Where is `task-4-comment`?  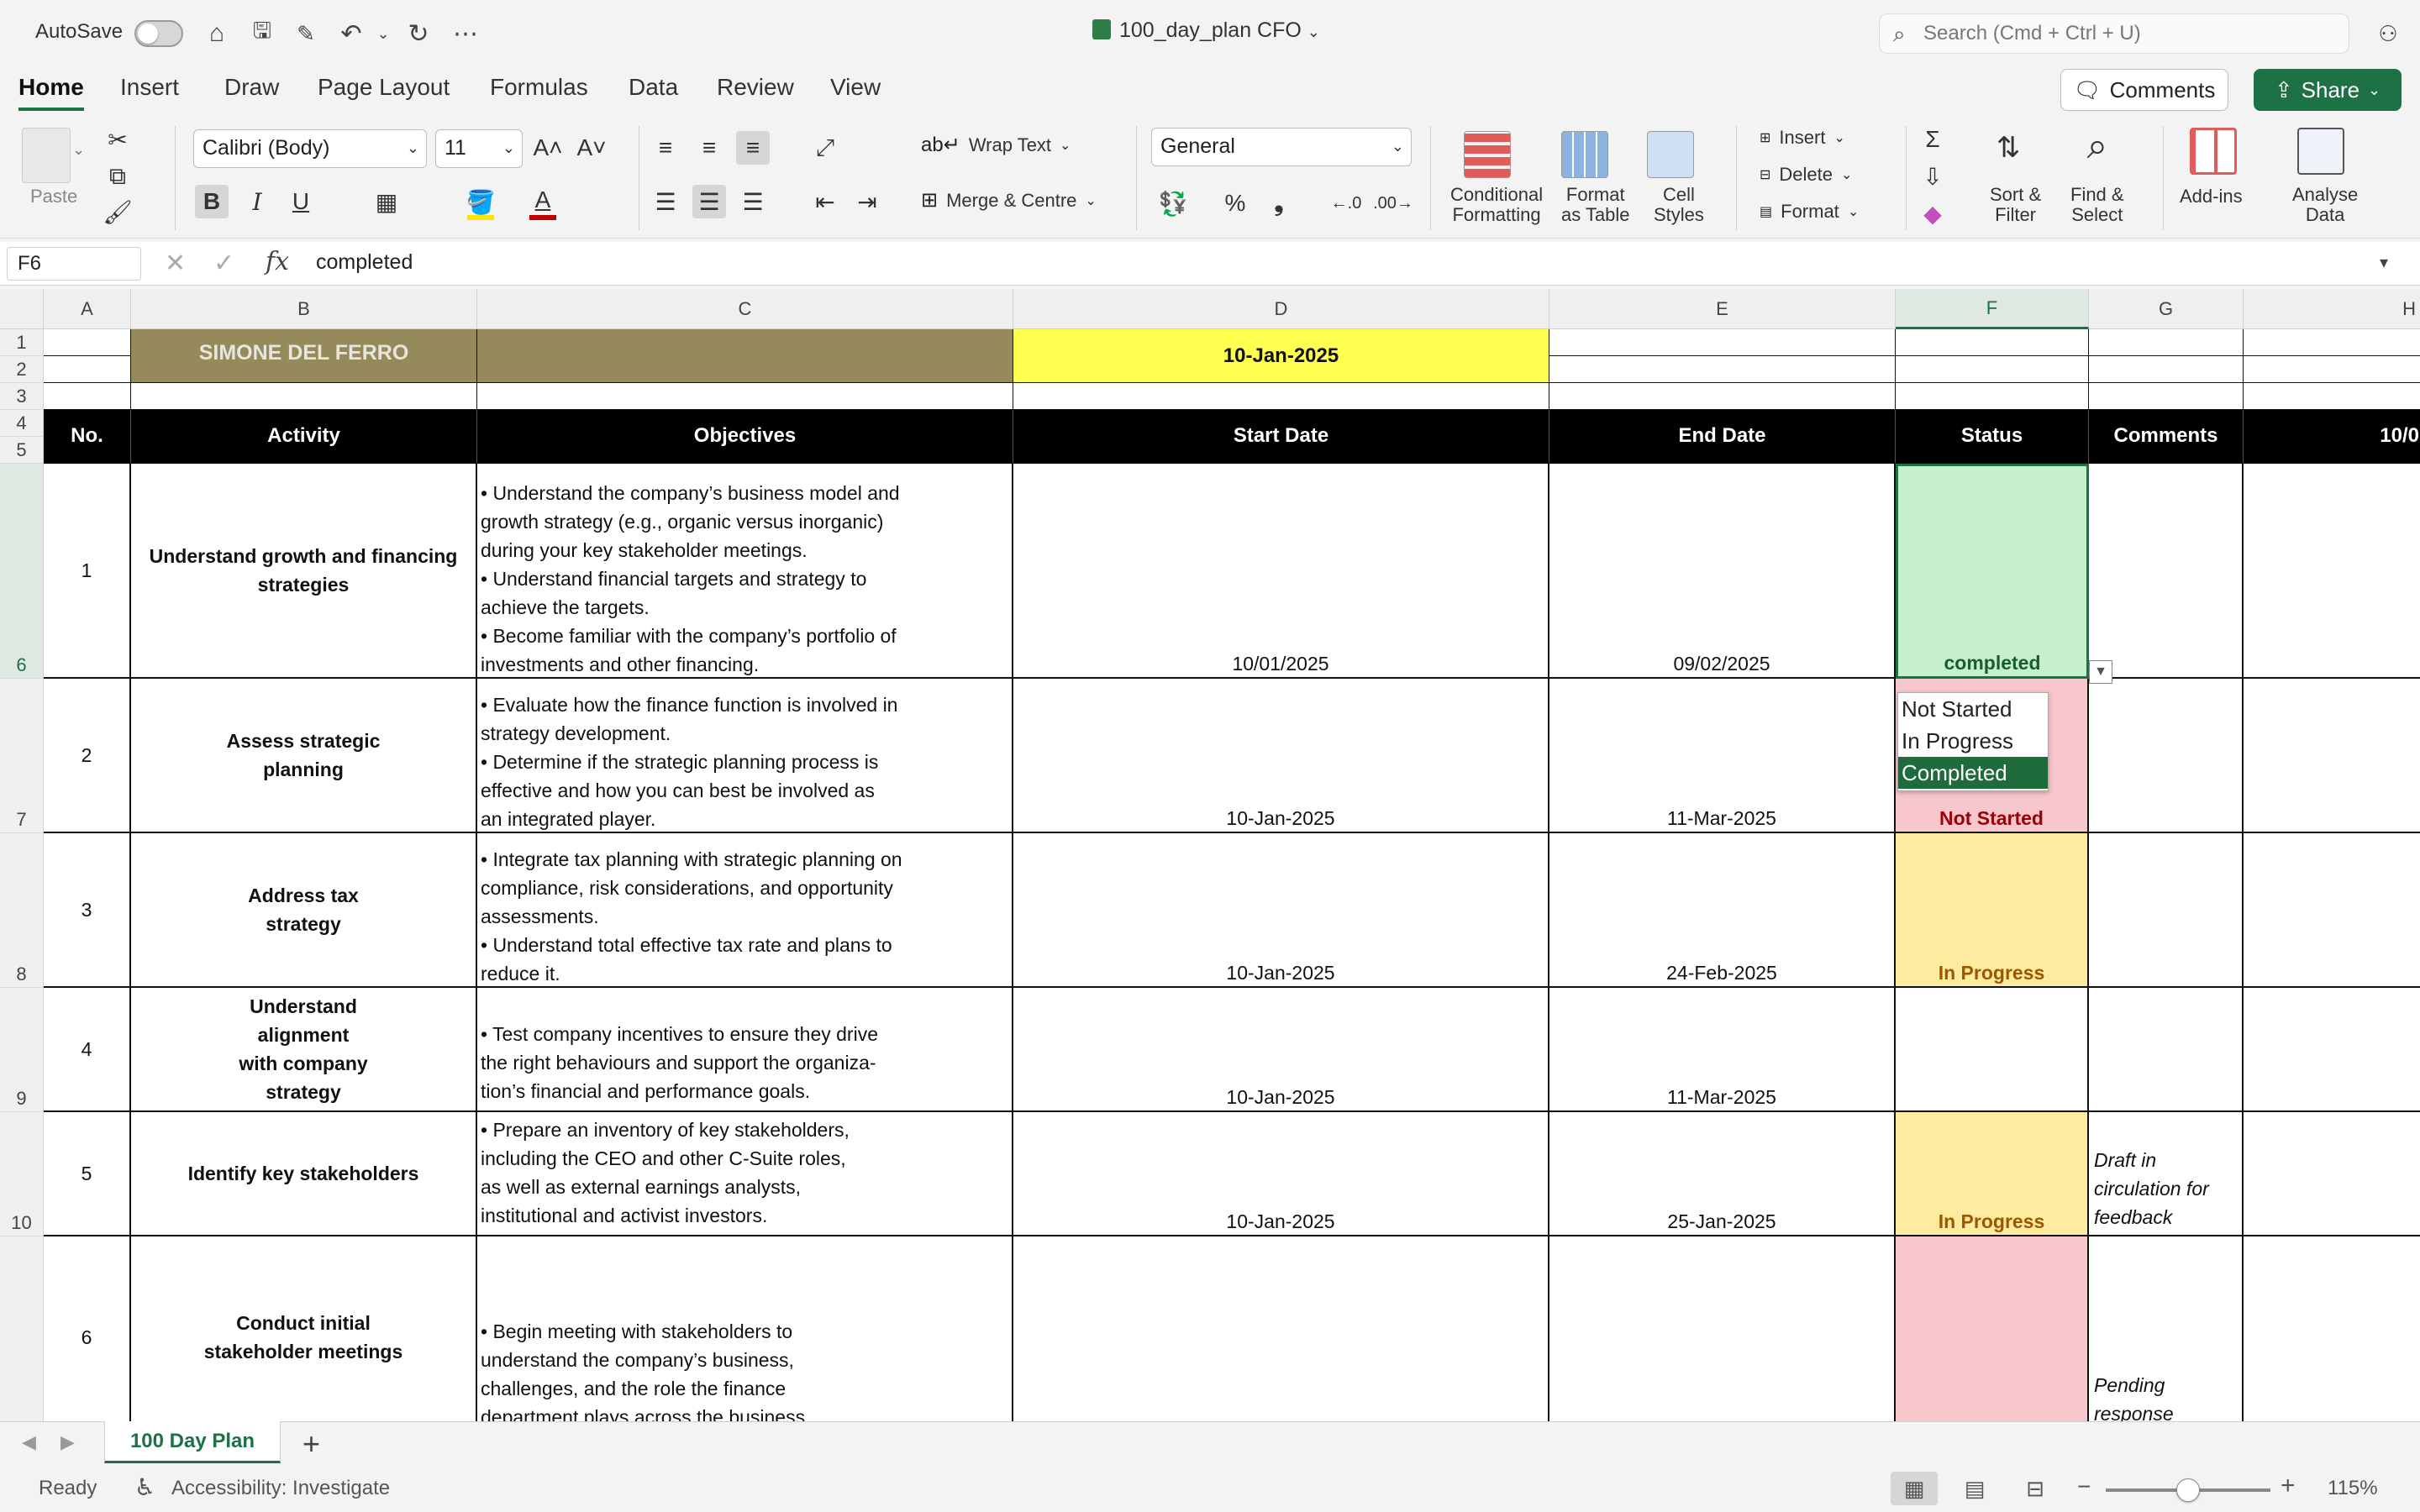 task-4-comment is located at coordinates (2166, 1050).